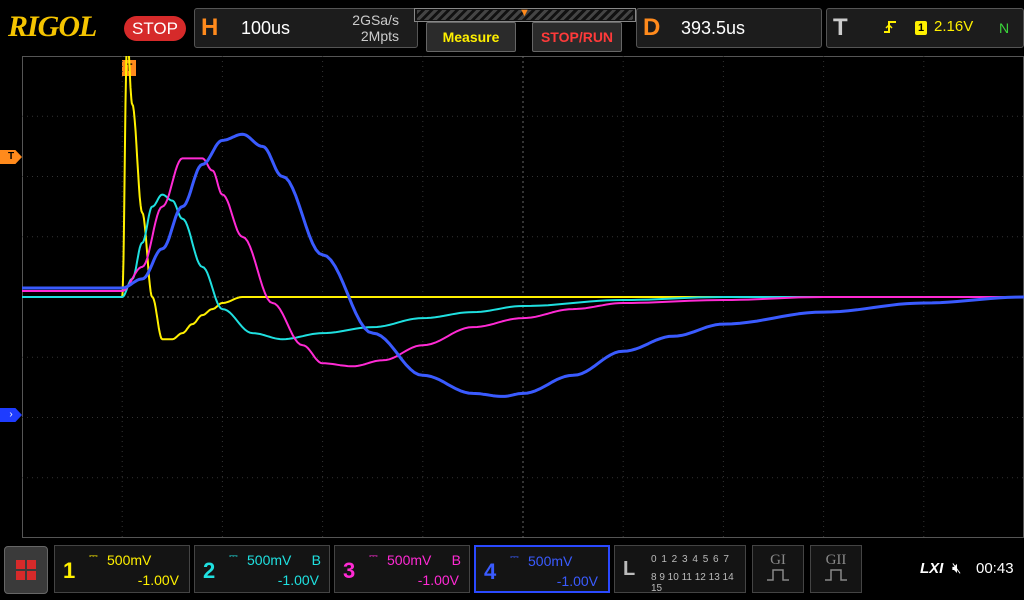 The width and height of the screenshot is (1024, 600). I want to click on acquisition-info: 2GSa/s 2Mpts, so click(375, 28).